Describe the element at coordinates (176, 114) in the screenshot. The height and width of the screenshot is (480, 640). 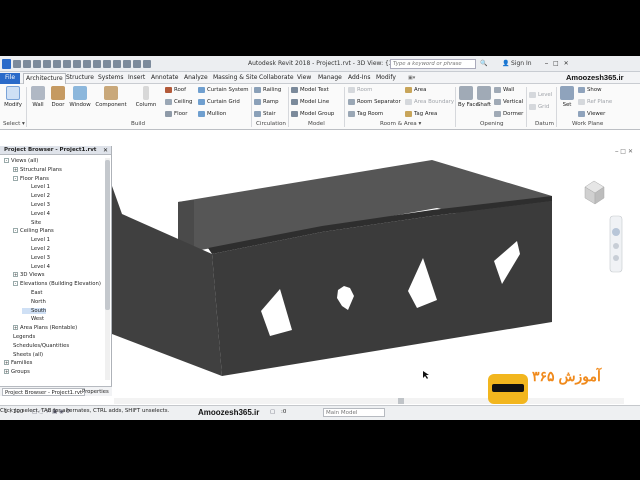
I see `floor-button: Floor` at that location.